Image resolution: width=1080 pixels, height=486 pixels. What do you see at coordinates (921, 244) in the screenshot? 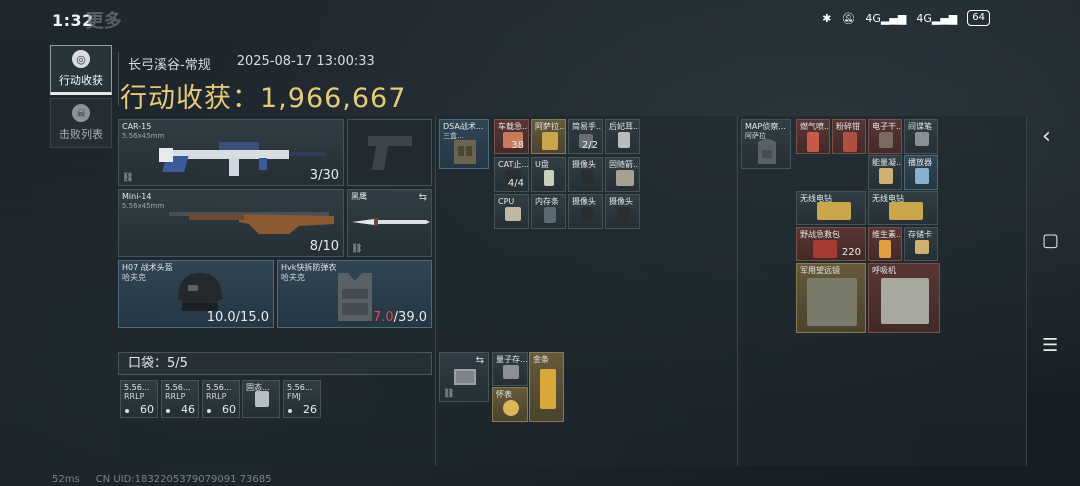
I see `backpack-item: 存储卡` at bounding box center [921, 244].